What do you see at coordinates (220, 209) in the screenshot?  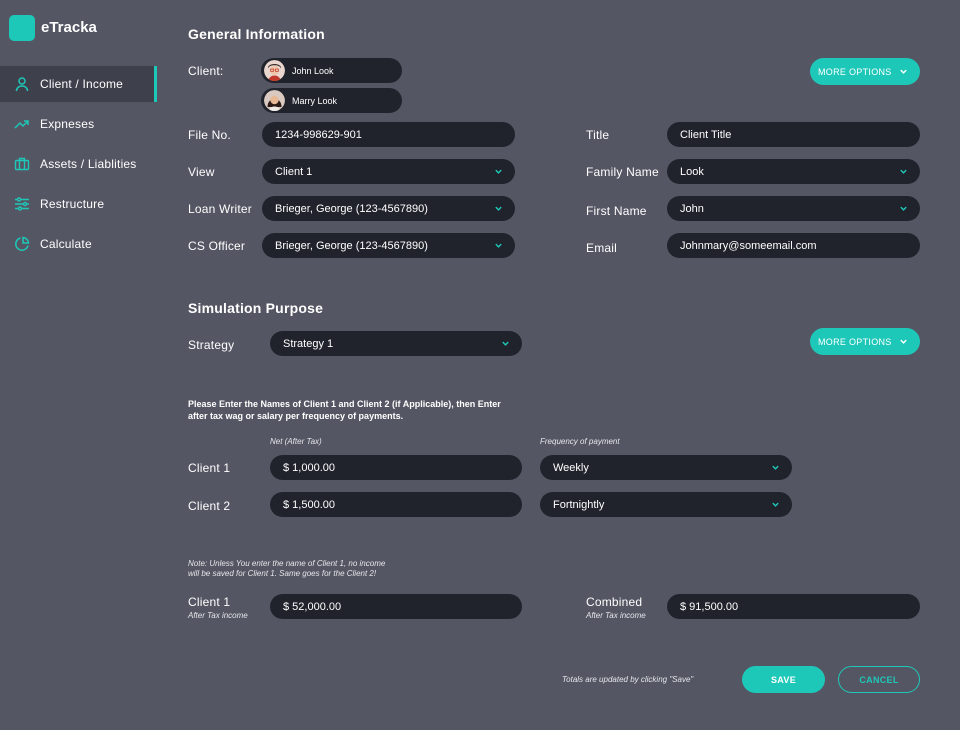 I see `loan-writer-label: Loan Writer` at bounding box center [220, 209].